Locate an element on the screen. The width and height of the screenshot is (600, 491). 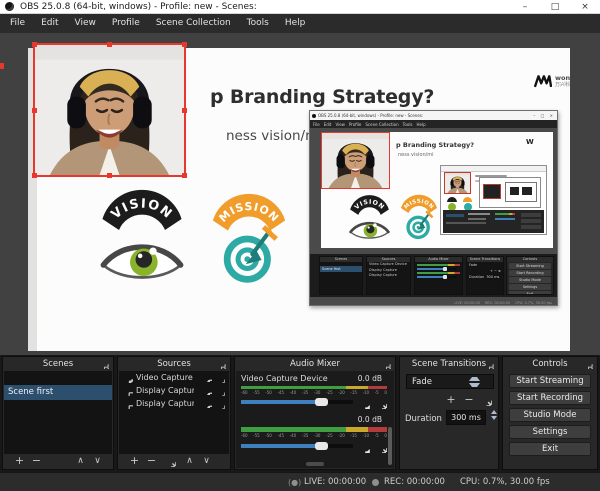
maximize-button: □ is located at coordinates (555, 7).